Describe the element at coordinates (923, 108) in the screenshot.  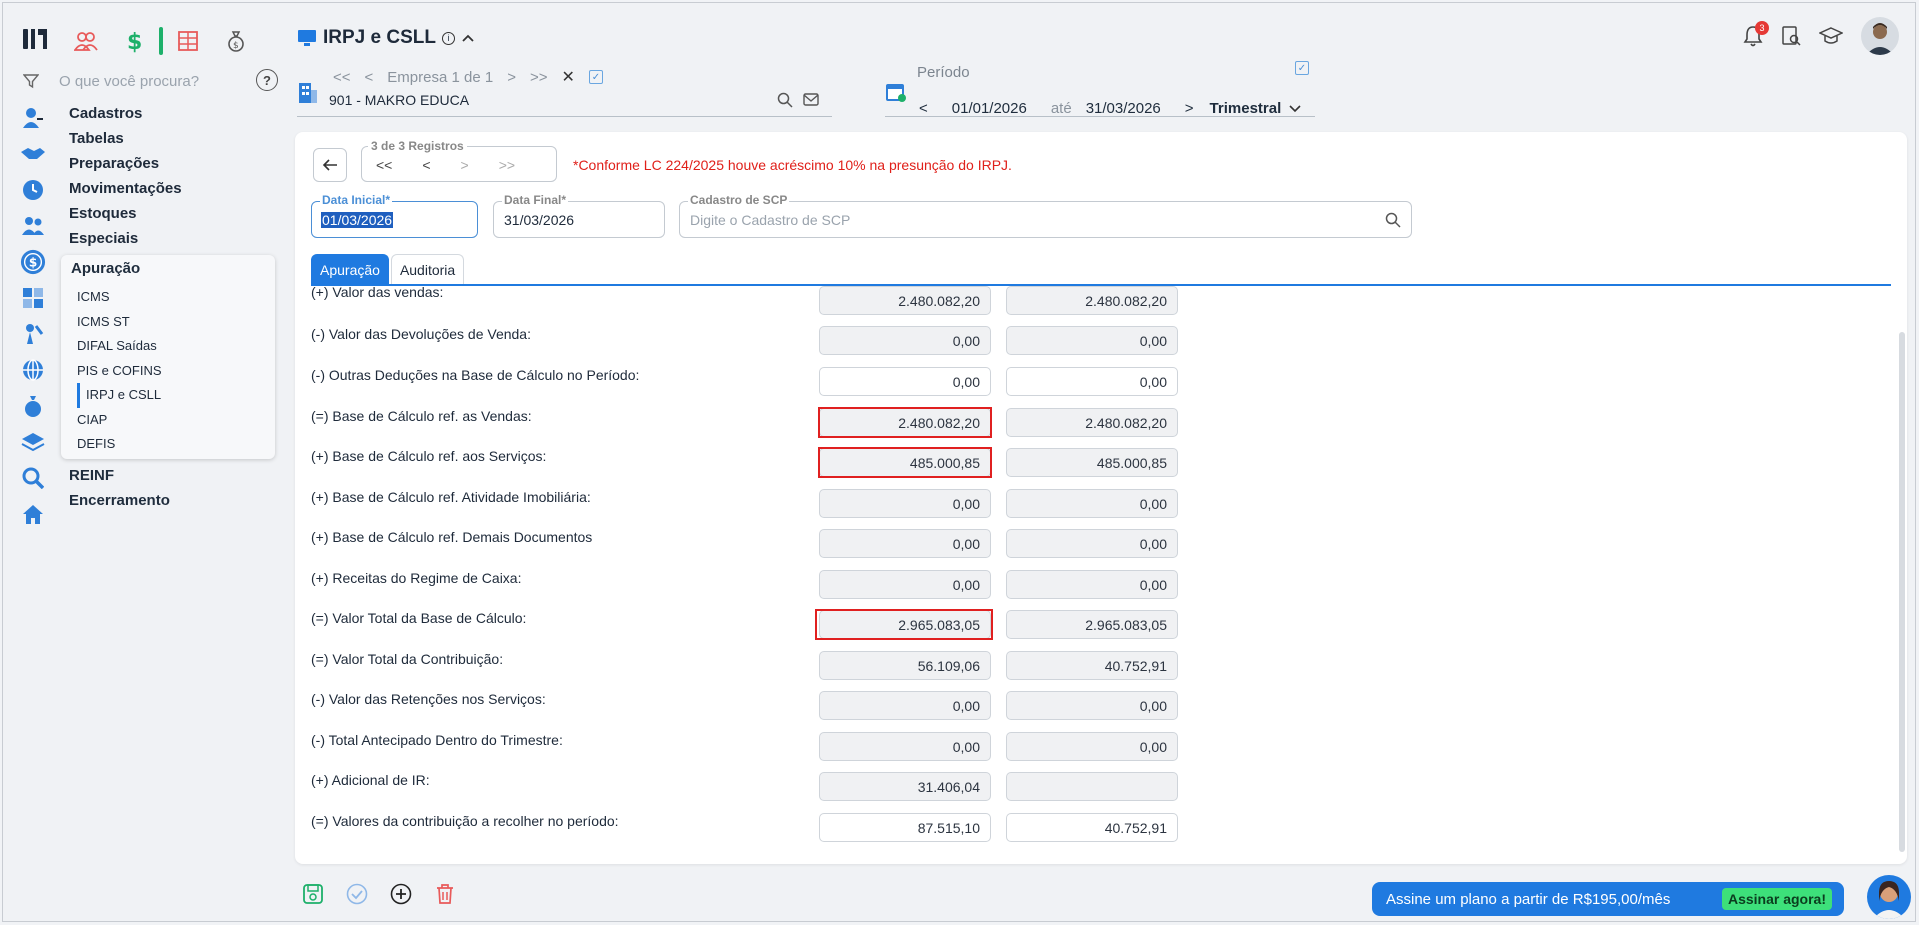
I see `prev-period-button: <` at that location.